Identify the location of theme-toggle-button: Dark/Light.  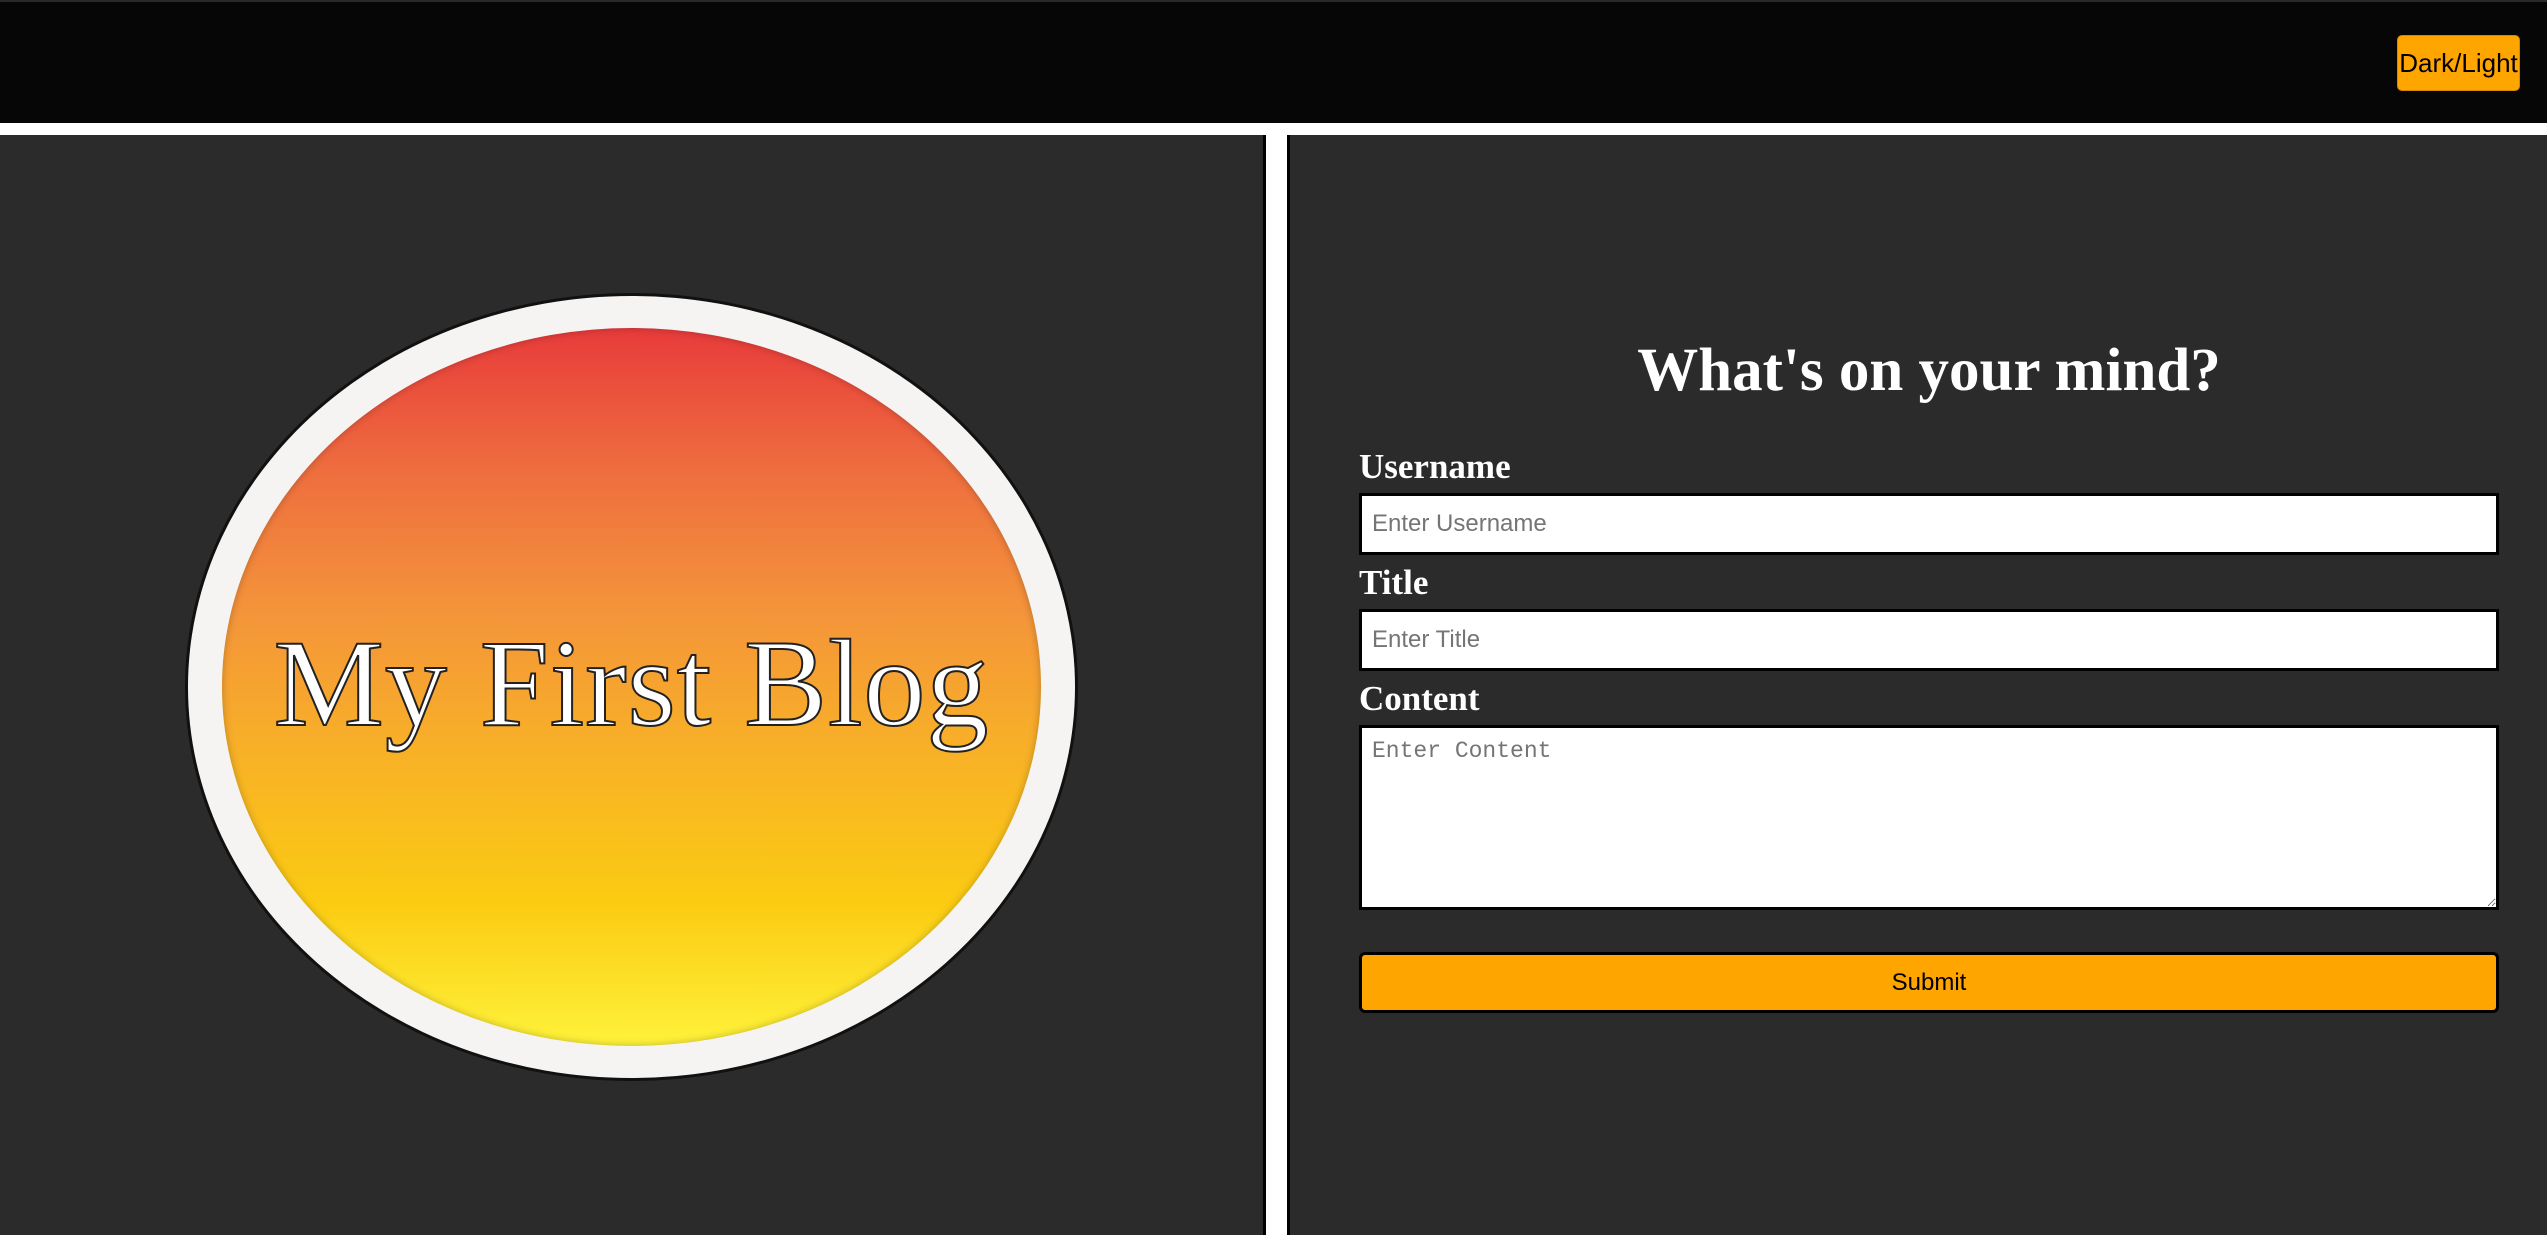
(2458, 63).